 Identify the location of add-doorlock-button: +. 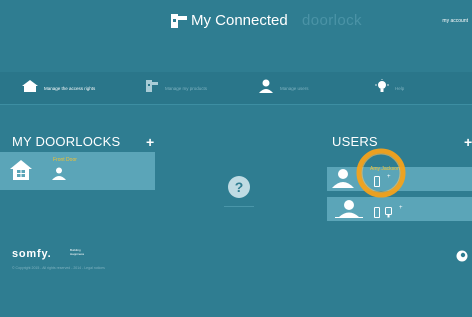
(150, 142).